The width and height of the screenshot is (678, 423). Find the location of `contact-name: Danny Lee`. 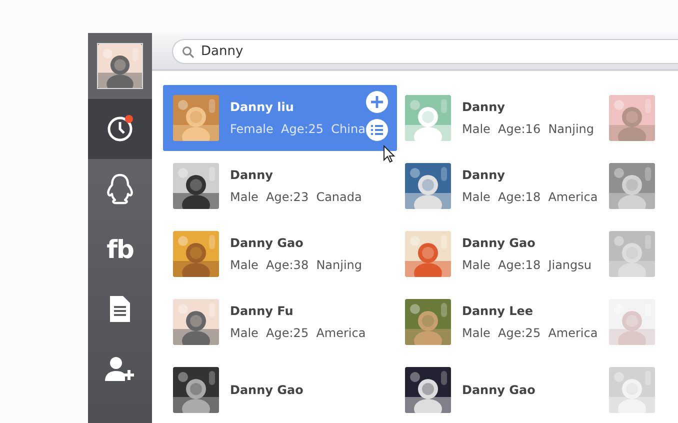

contact-name: Danny Lee is located at coordinates (498, 311).